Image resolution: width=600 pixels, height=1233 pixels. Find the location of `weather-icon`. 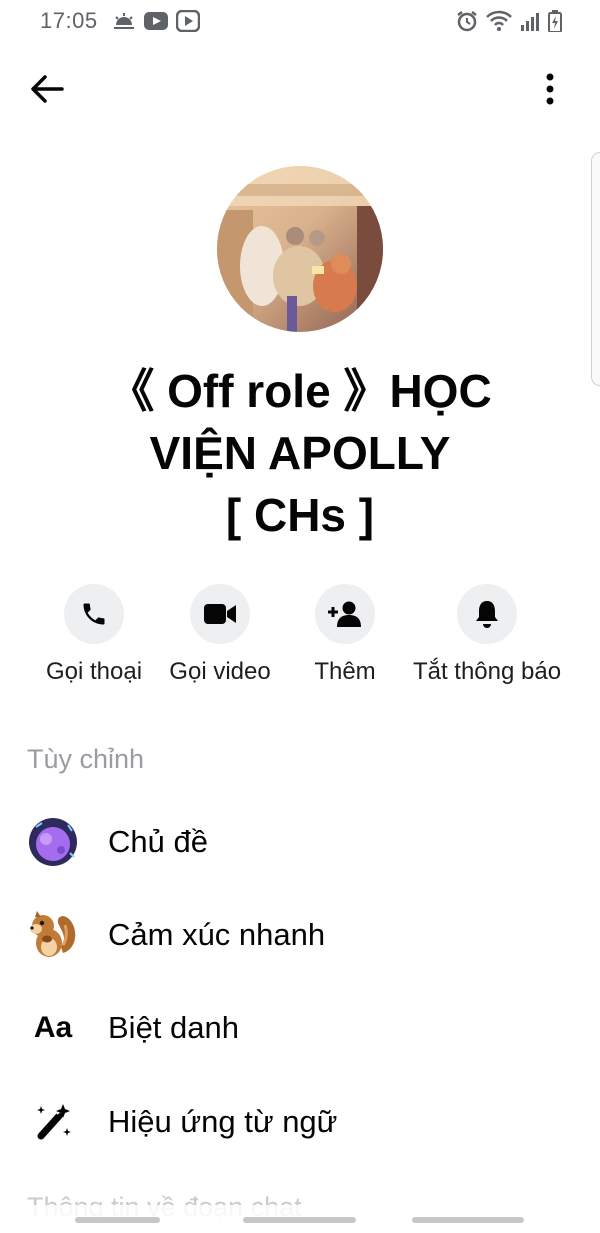

weather-icon is located at coordinates (124, 21).